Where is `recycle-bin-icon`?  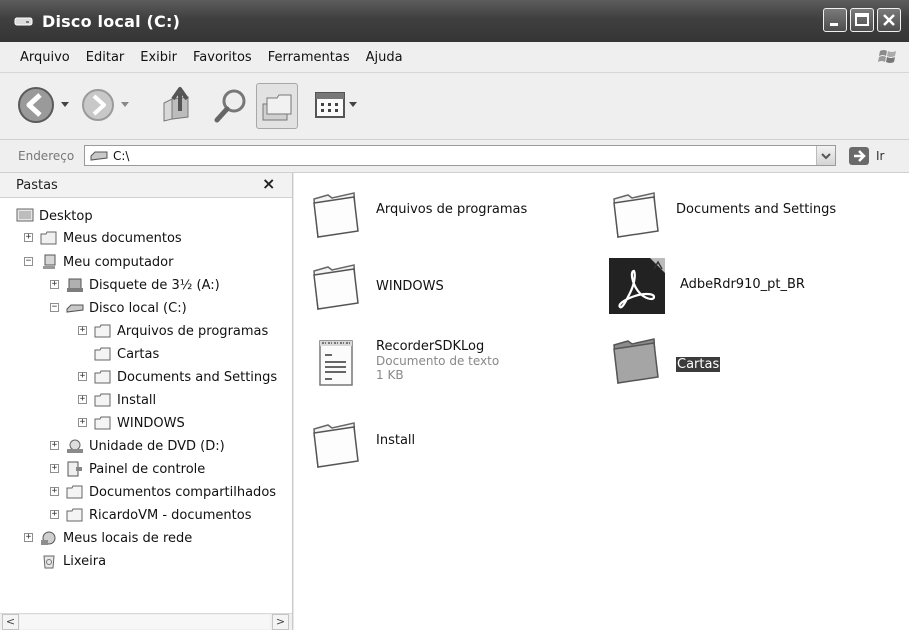 recycle-bin-icon is located at coordinates (49, 562).